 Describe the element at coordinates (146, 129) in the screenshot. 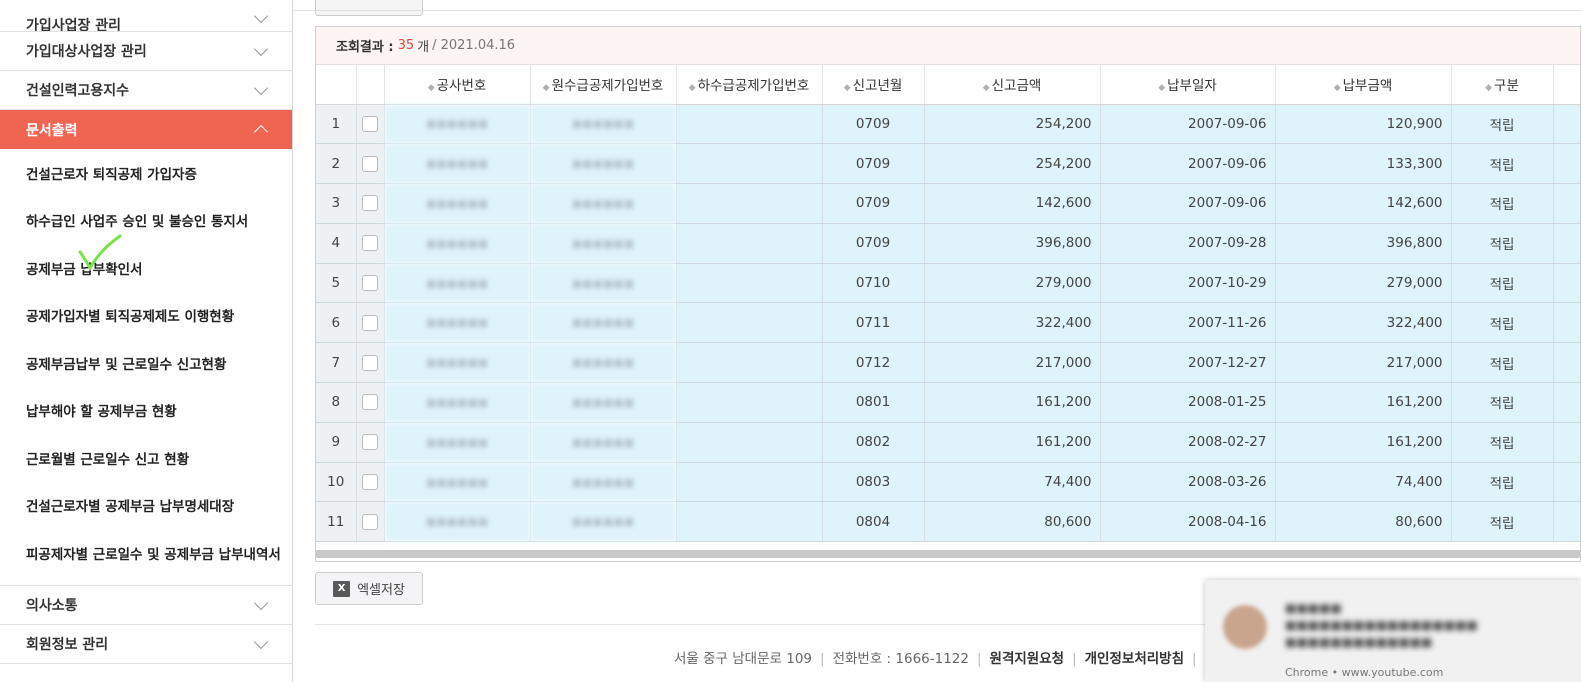

I see `menu-category-document-print: 문서출력` at that location.